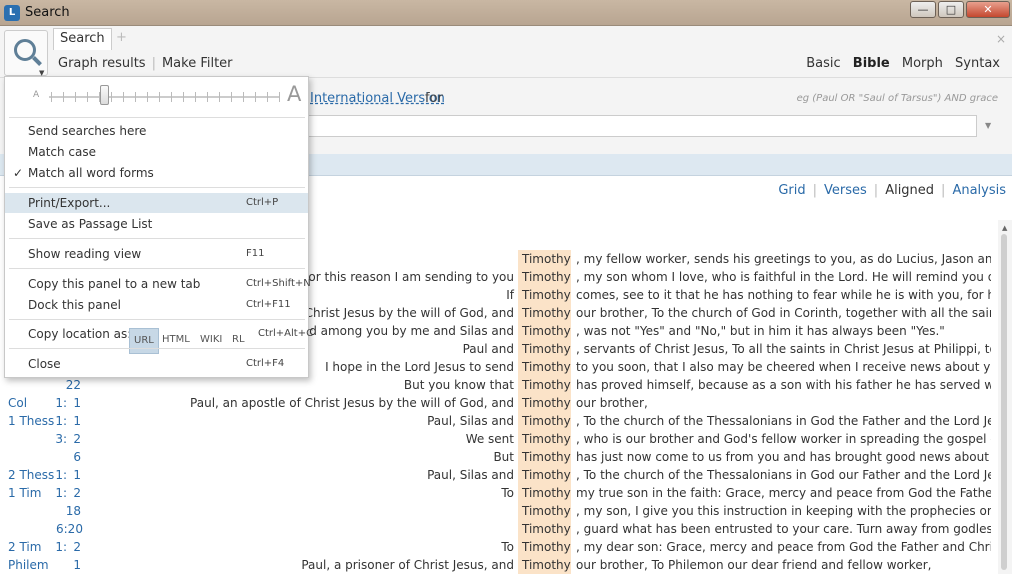 The height and width of the screenshot is (574, 1012). What do you see at coordinates (612, 403) in the screenshot?
I see `result-context-after: our brother,` at bounding box center [612, 403].